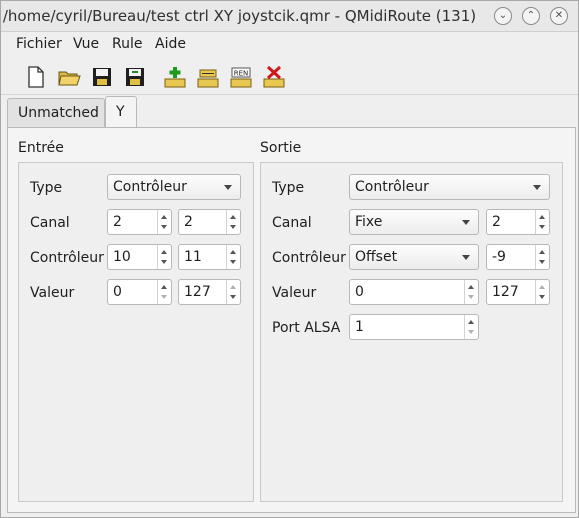 The height and width of the screenshot is (518, 579). Describe the element at coordinates (518, 222) in the screenshot. I see `sortie-canal-spin: 2` at that location.